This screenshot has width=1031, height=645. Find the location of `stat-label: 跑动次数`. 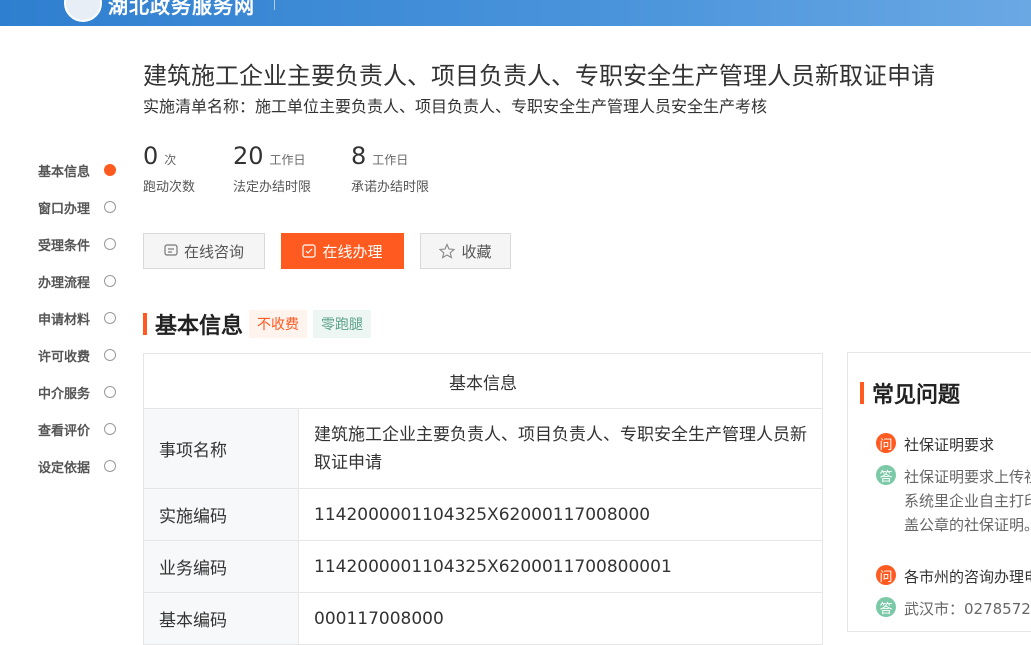

stat-label: 跑动次数 is located at coordinates (169, 187).